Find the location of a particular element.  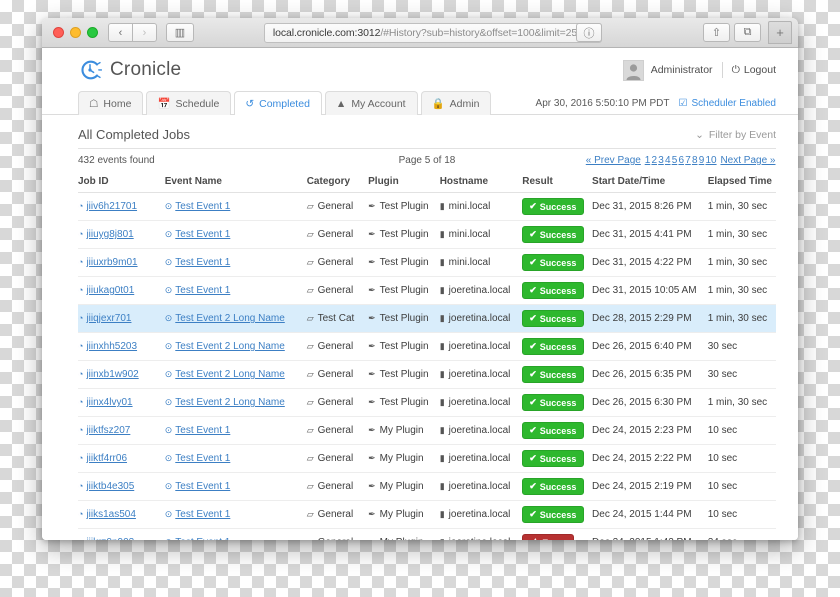

job-id-link: jiiqjexr701 is located at coordinates (108, 318).